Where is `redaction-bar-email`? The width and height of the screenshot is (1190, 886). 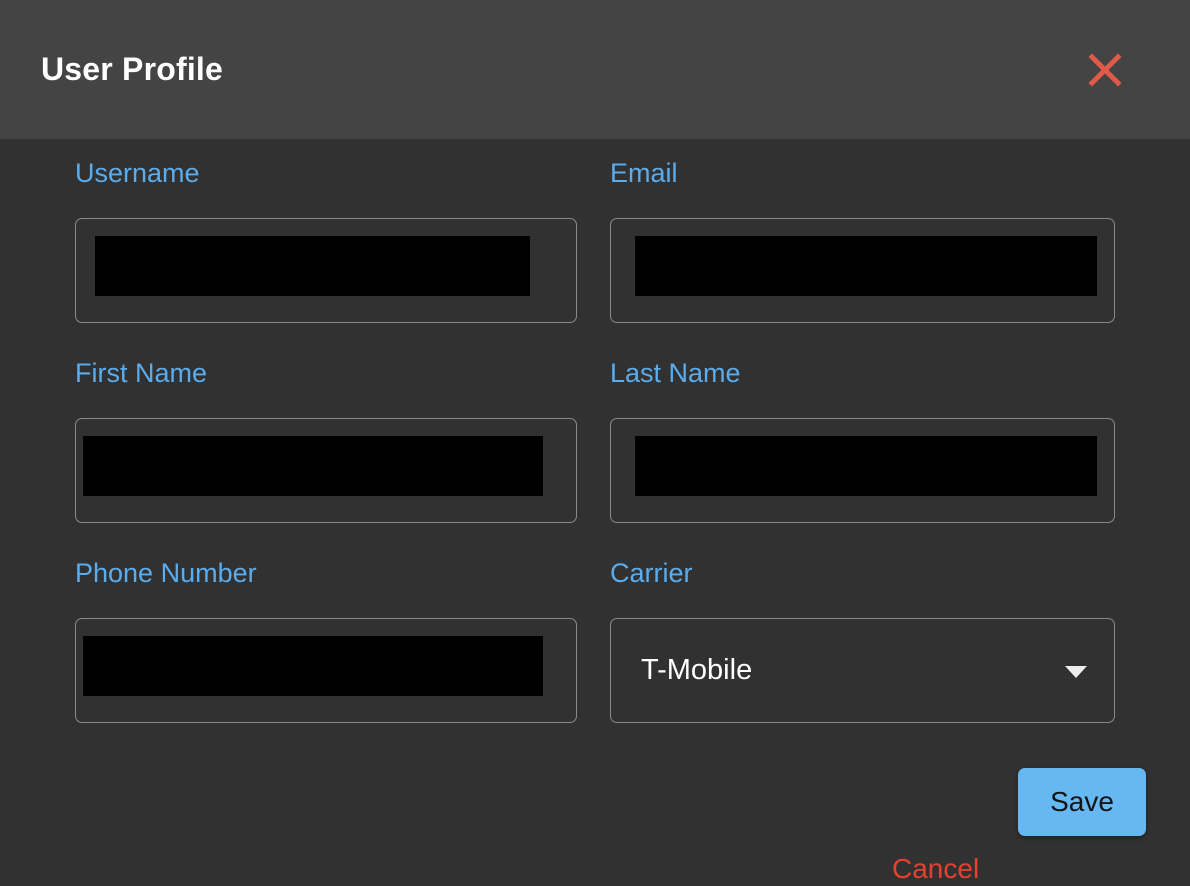 redaction-bar-email is located at coordinates (866, 266).